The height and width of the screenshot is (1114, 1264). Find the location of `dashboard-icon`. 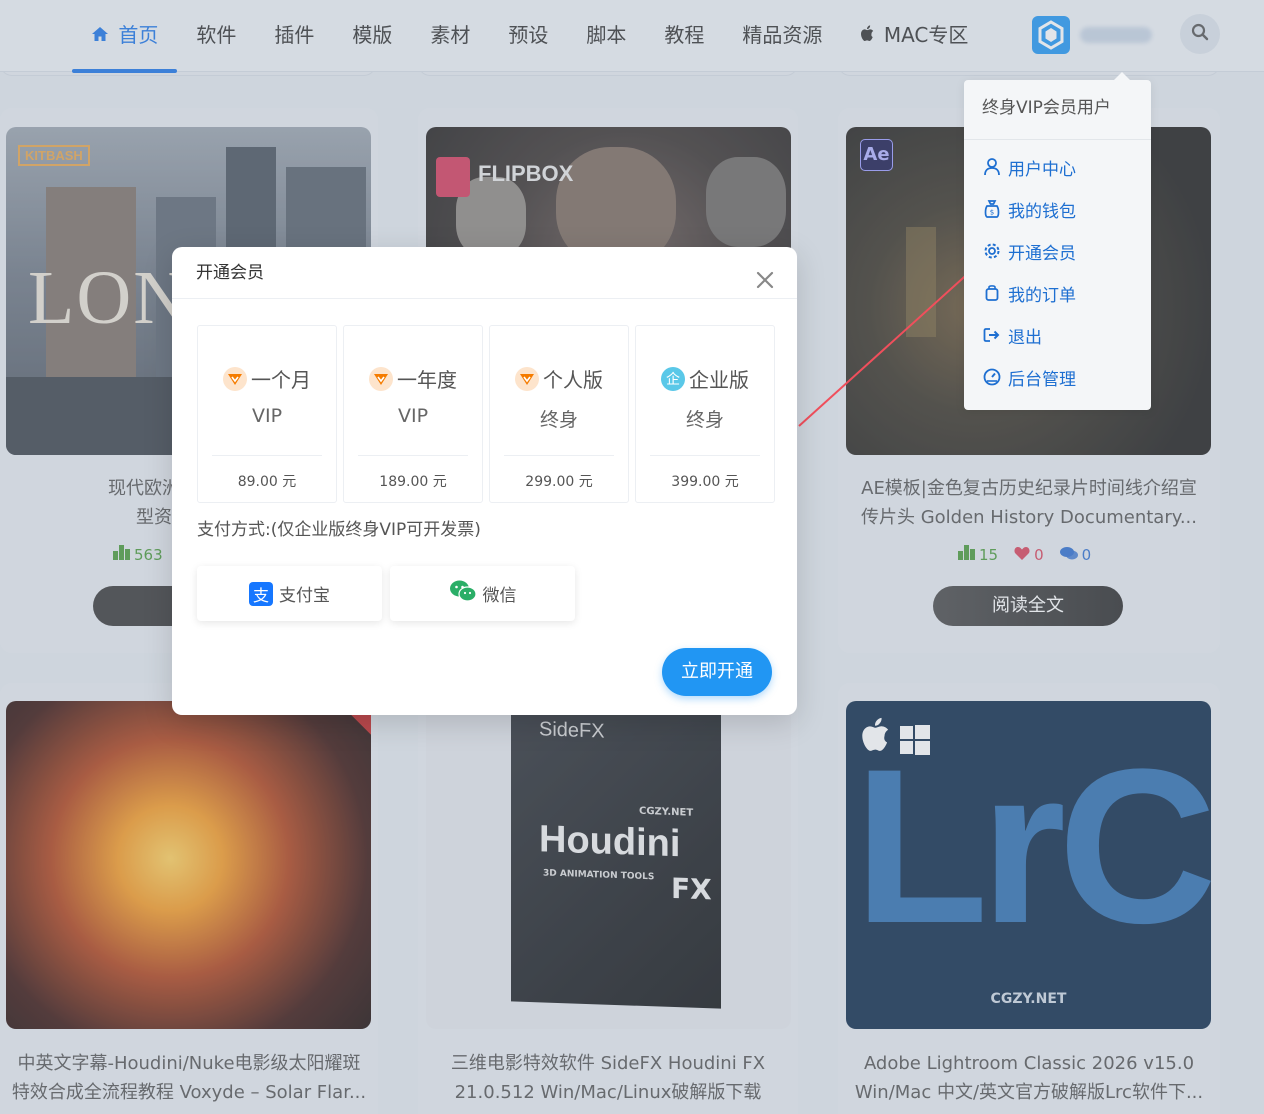

dashboard-icon is located at coordinates (992, 377).